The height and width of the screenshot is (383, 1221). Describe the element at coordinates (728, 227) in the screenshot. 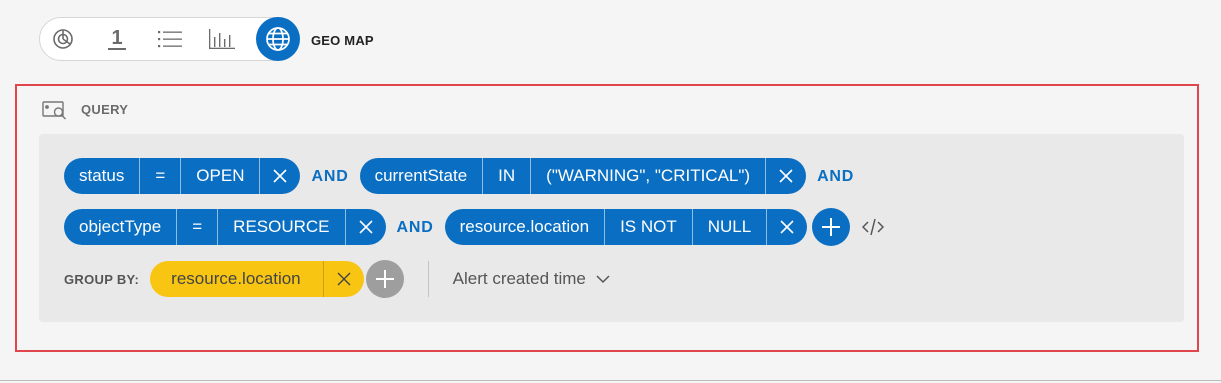

I see `condition-value: NULL` at that location.